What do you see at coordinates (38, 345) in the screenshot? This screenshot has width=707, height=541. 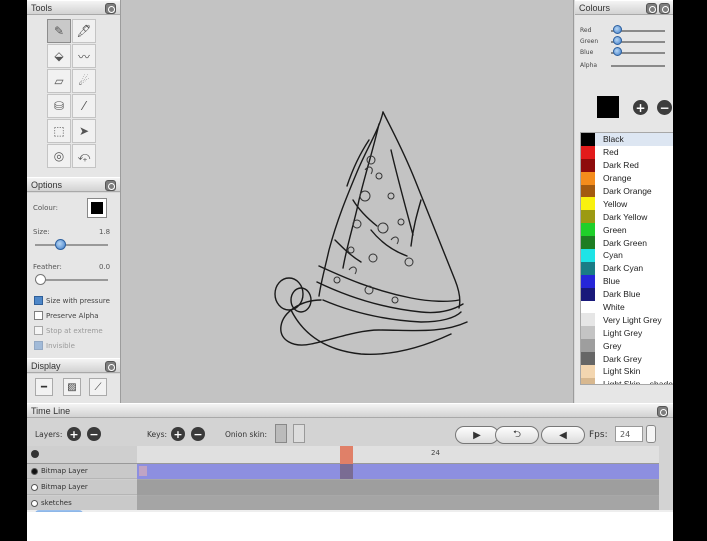 I see `invisible-checkbox` at bounding box center [38, 345].